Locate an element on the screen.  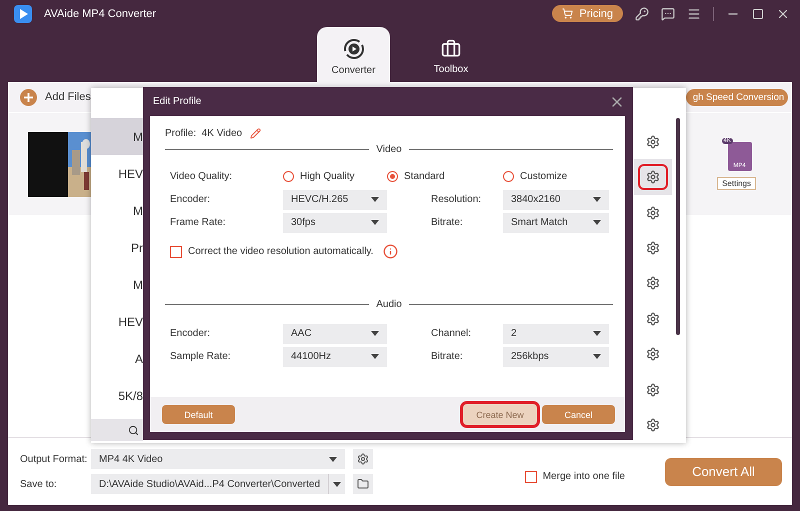
gear-button is located at coordinates (653, 177).